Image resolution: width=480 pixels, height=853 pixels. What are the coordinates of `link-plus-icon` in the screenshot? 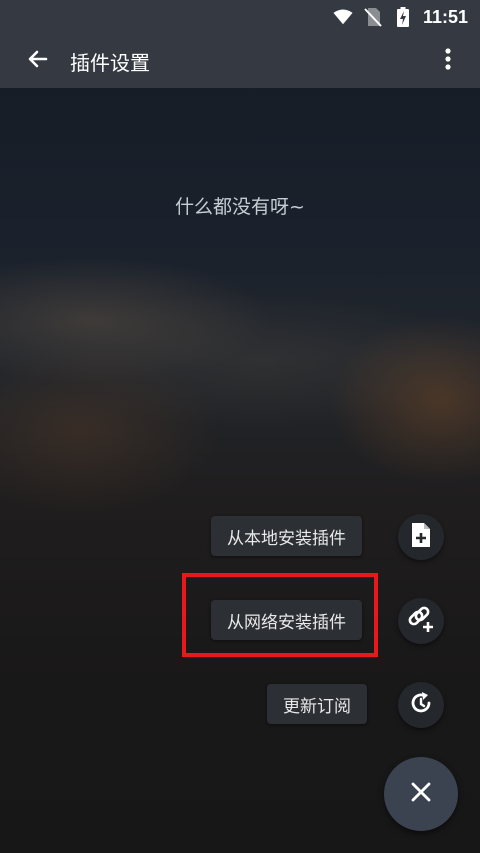 It's located at (421, 621).